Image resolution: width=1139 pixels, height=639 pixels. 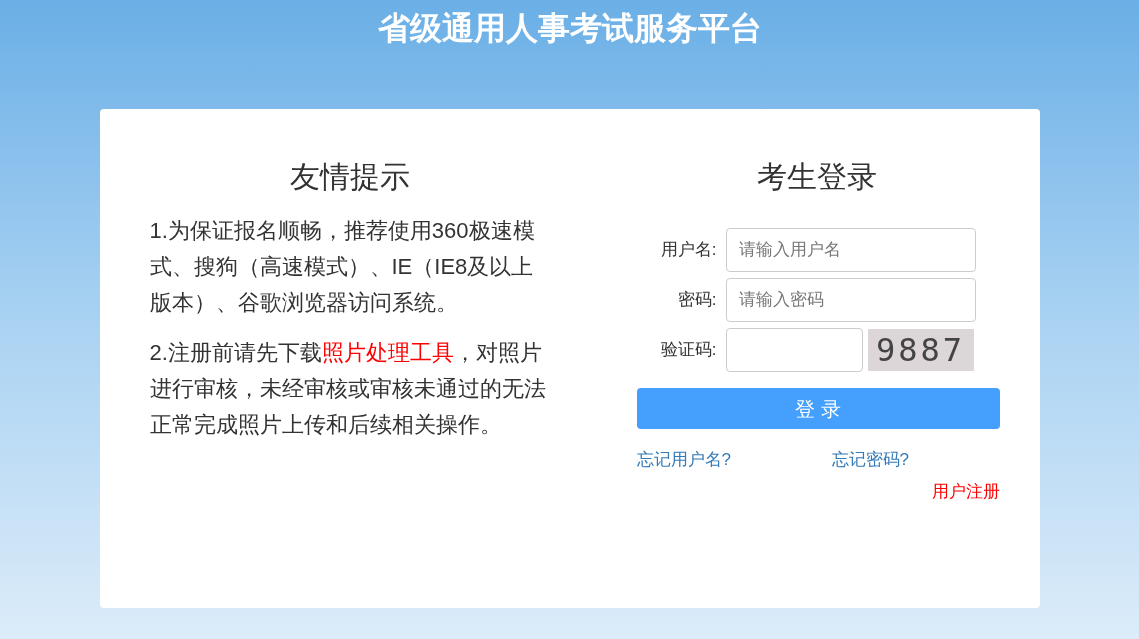 I want to click on forgot-password-link: 忘记密码?, so click(x=870, y=460).